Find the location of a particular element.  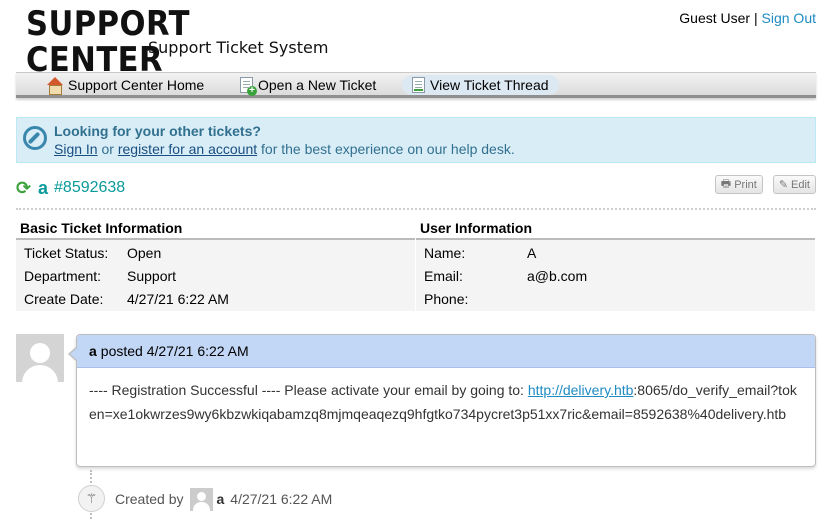

thread-entry-header: a posted 4/27/21 6:22 AM is located at coordinates (446, 351).